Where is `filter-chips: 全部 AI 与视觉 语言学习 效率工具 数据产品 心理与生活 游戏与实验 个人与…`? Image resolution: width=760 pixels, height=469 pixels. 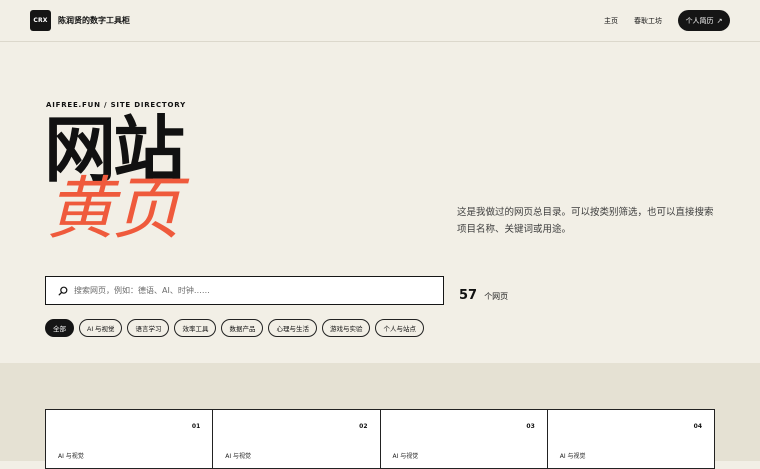
filter-chips: 全部 AI 与视觉 语言学习 效率工具 数据产品 心理与生活 游戏与实验 个人与… is located at coordinates (234, 328).